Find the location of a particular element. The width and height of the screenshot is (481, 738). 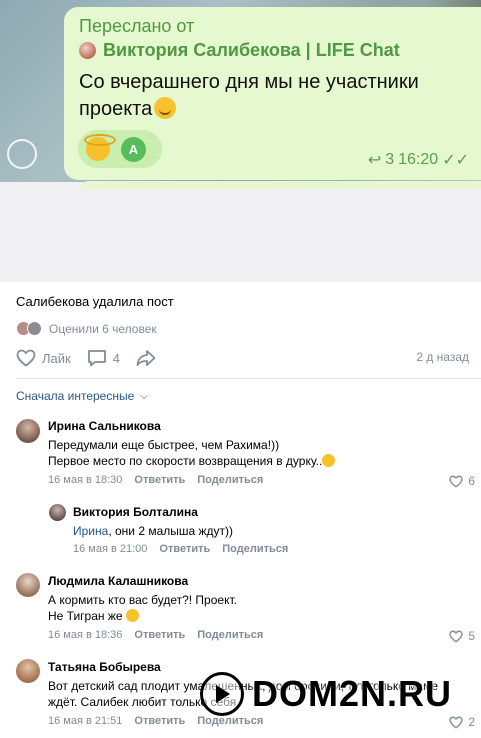

divider is located at coordinates (248, 378).